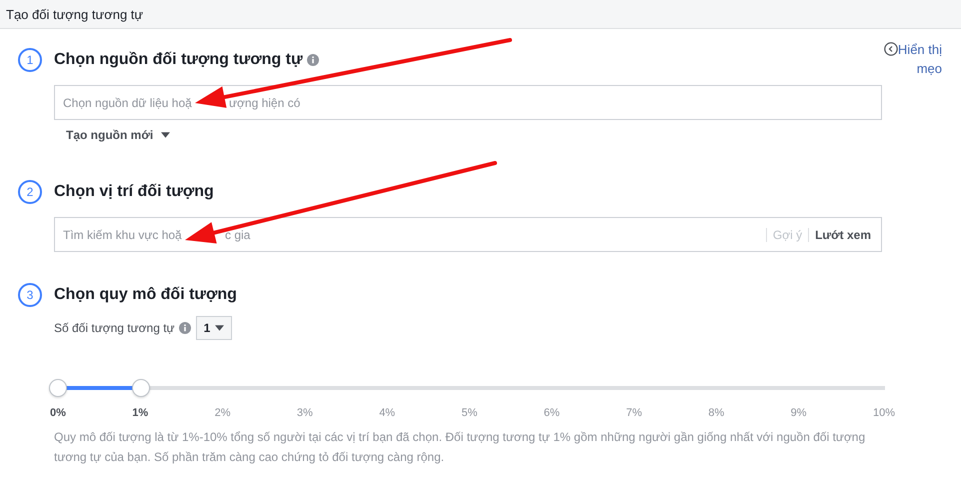 The height and width of the screenshot is (504, 961). I want to click on count-label: Số đối tượng tương tự, so click(114, 328).